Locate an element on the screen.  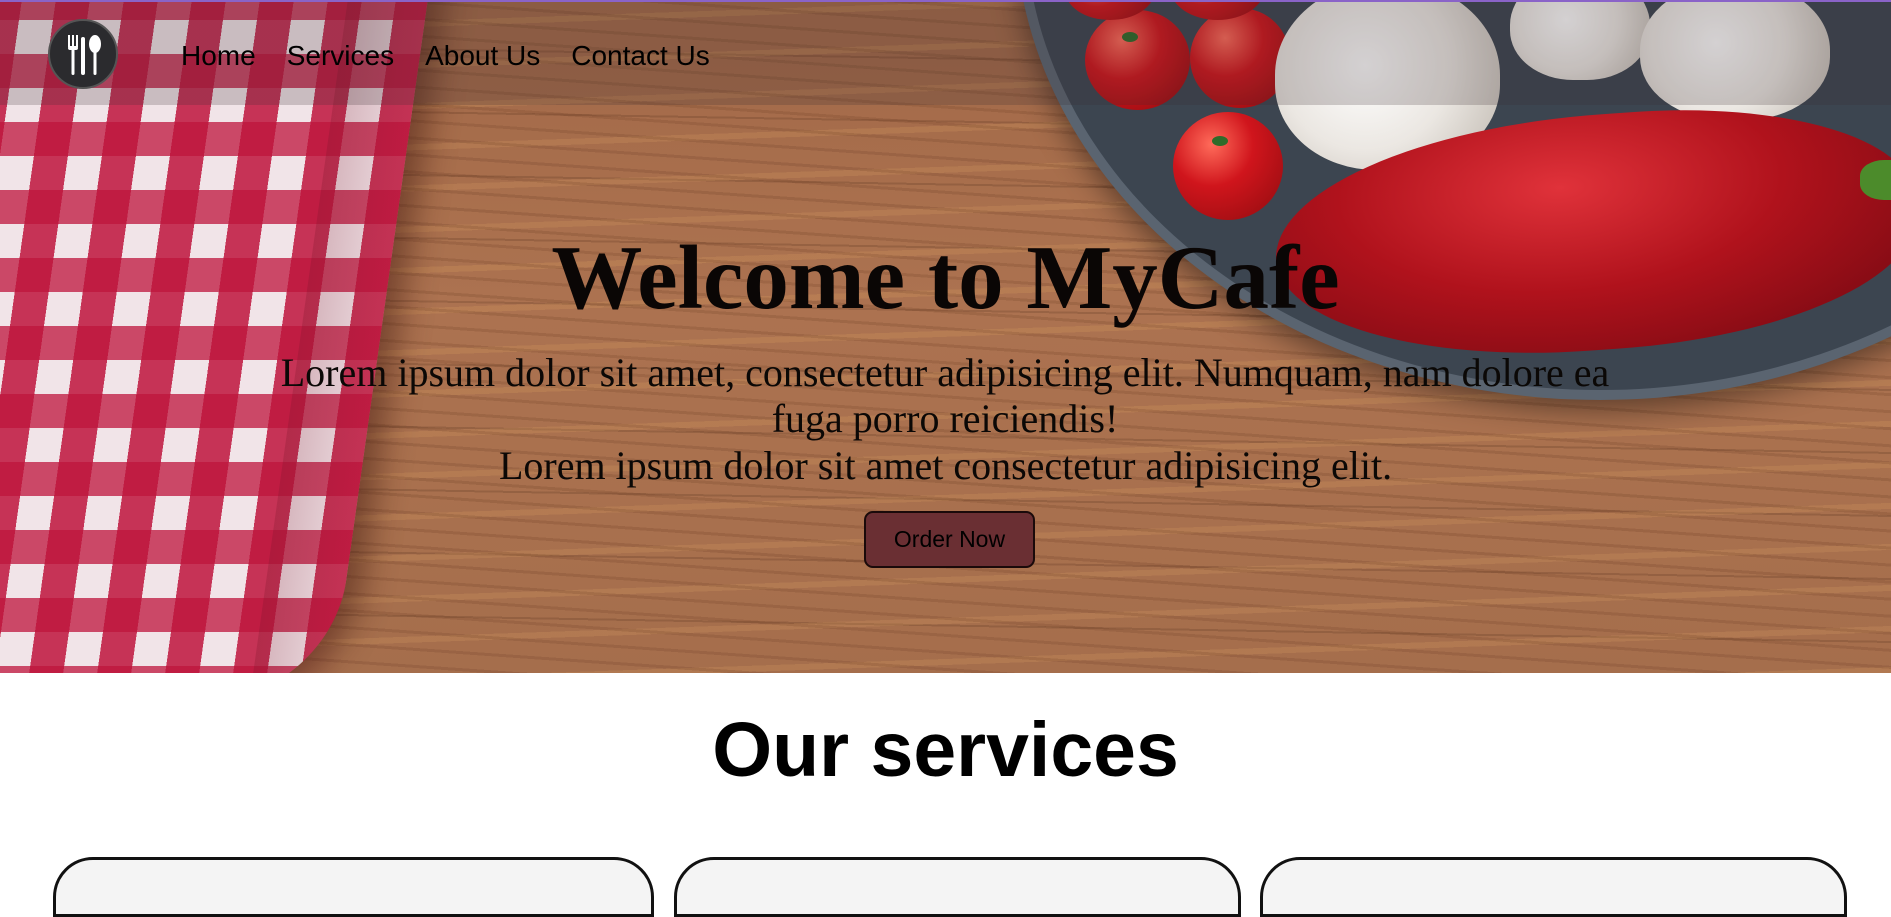
nav-link-contact-us: Contact Us is located at coordinates (640, 56).